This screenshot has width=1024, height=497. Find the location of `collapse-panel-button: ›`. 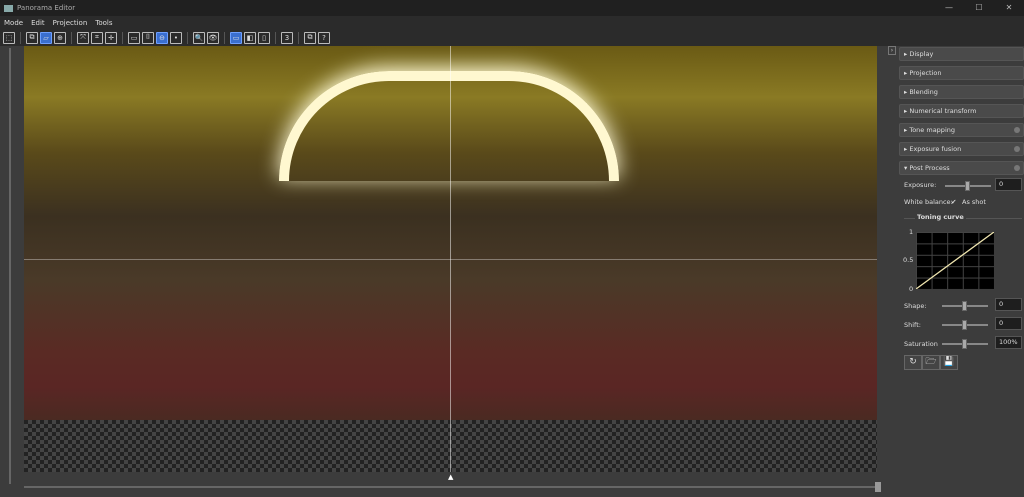

collapse-panel-button: › is located at coordinates (892, 50).